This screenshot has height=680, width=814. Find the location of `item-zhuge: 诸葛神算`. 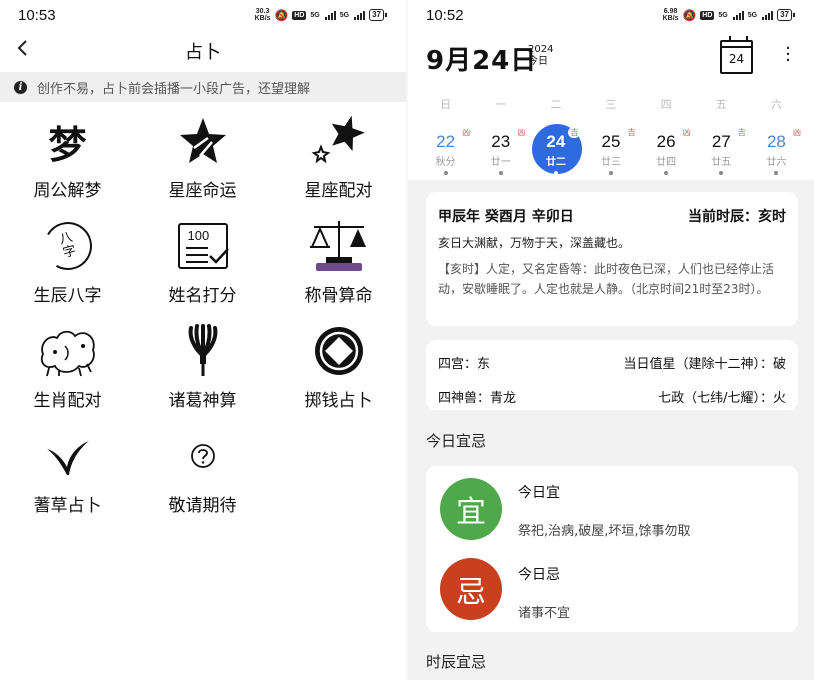

item-zhuge: 诸葛神算 is located at coordinates (202, 374).